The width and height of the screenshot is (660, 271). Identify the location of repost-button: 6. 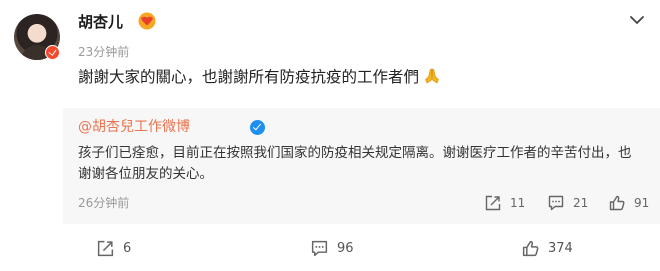
(113, 248).